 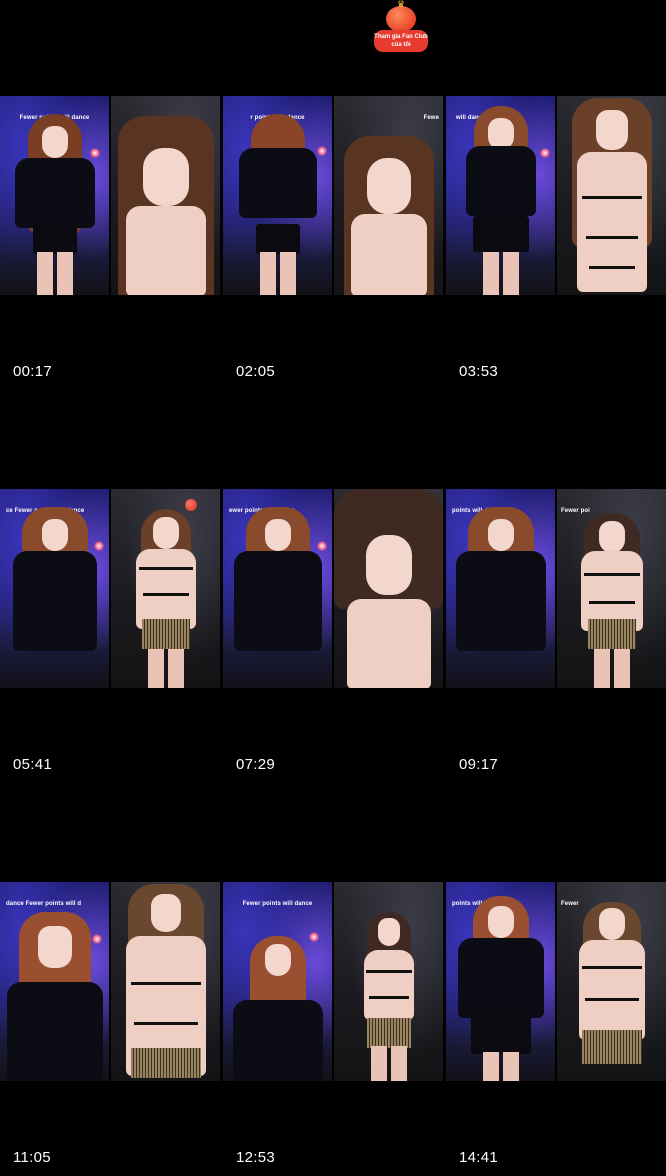 I want to click on fan-club-label: Tham gia Fan Club của tôi, so click(x=401, y=41).